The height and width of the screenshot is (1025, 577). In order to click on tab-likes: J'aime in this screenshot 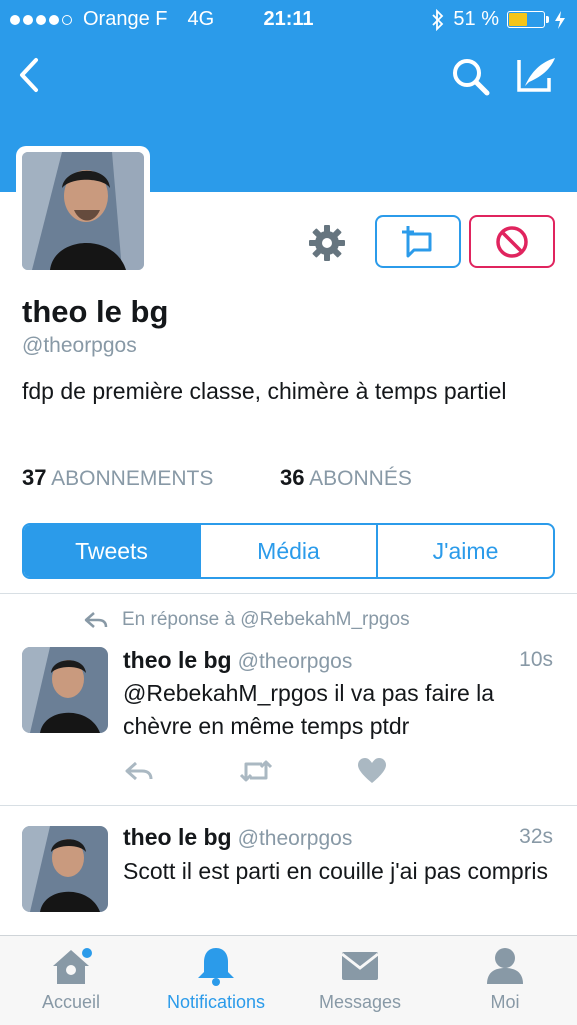, I will do `click(464, 551)`.